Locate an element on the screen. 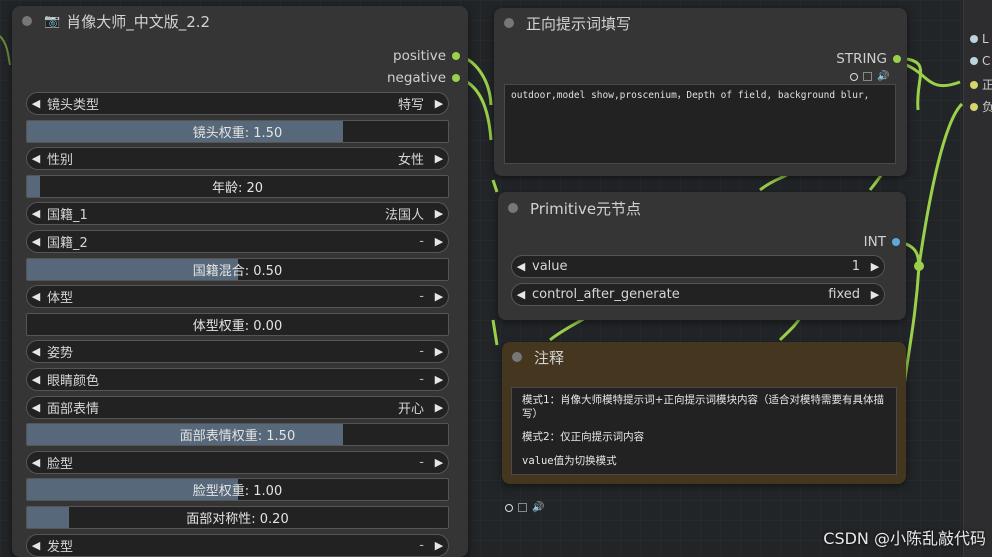 The image size is (992, 557). slider-label: 体型权重: 0.00 is located at coordinates (237, 326).